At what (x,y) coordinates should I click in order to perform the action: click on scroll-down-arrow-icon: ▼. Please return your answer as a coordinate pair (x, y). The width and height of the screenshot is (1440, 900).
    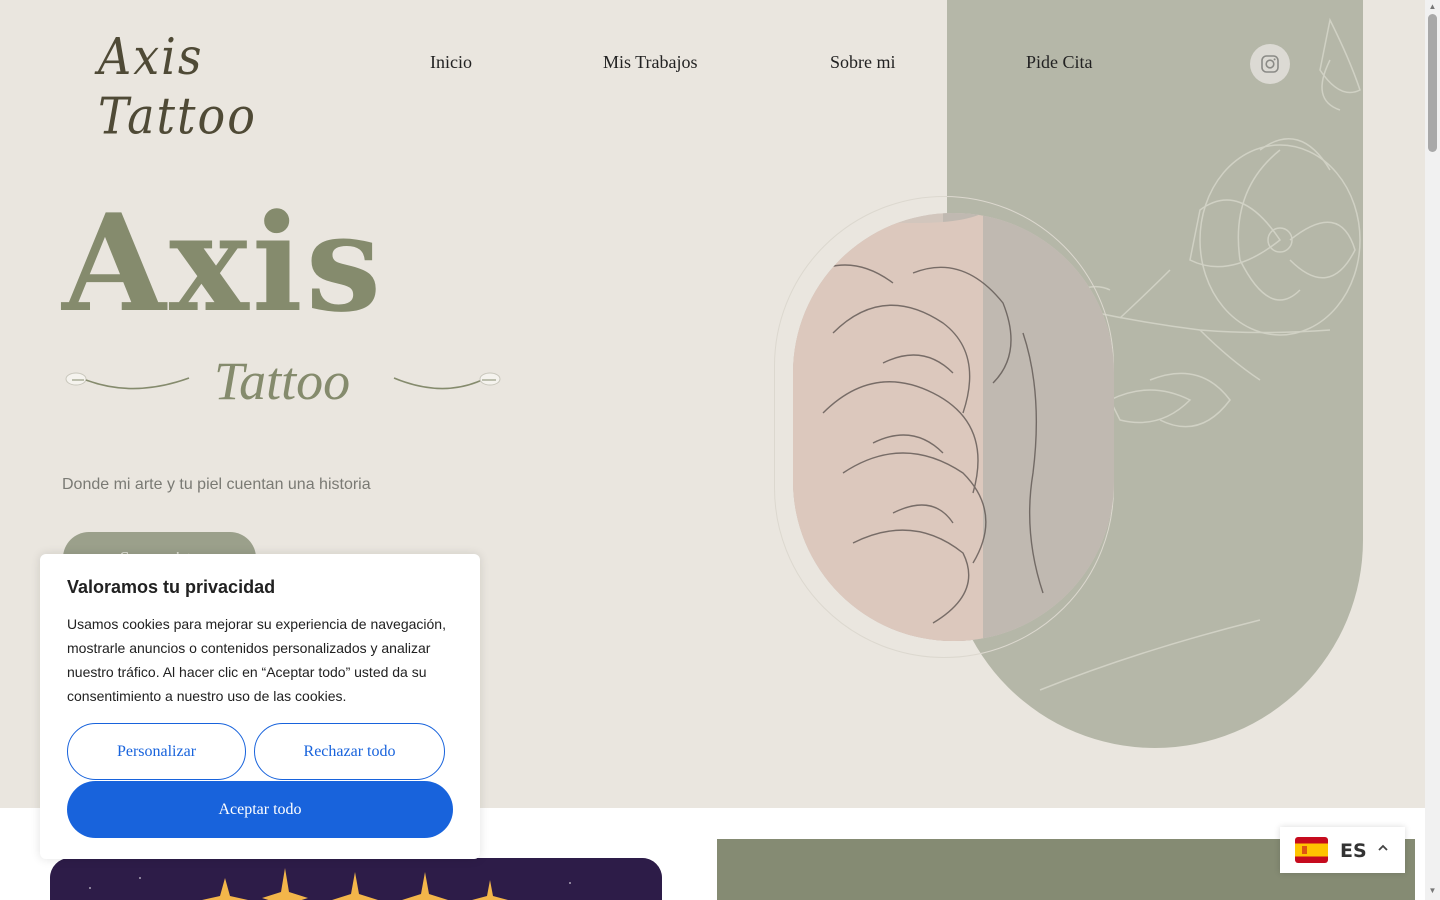
    Looking at the image, I should click on (1432, 890).